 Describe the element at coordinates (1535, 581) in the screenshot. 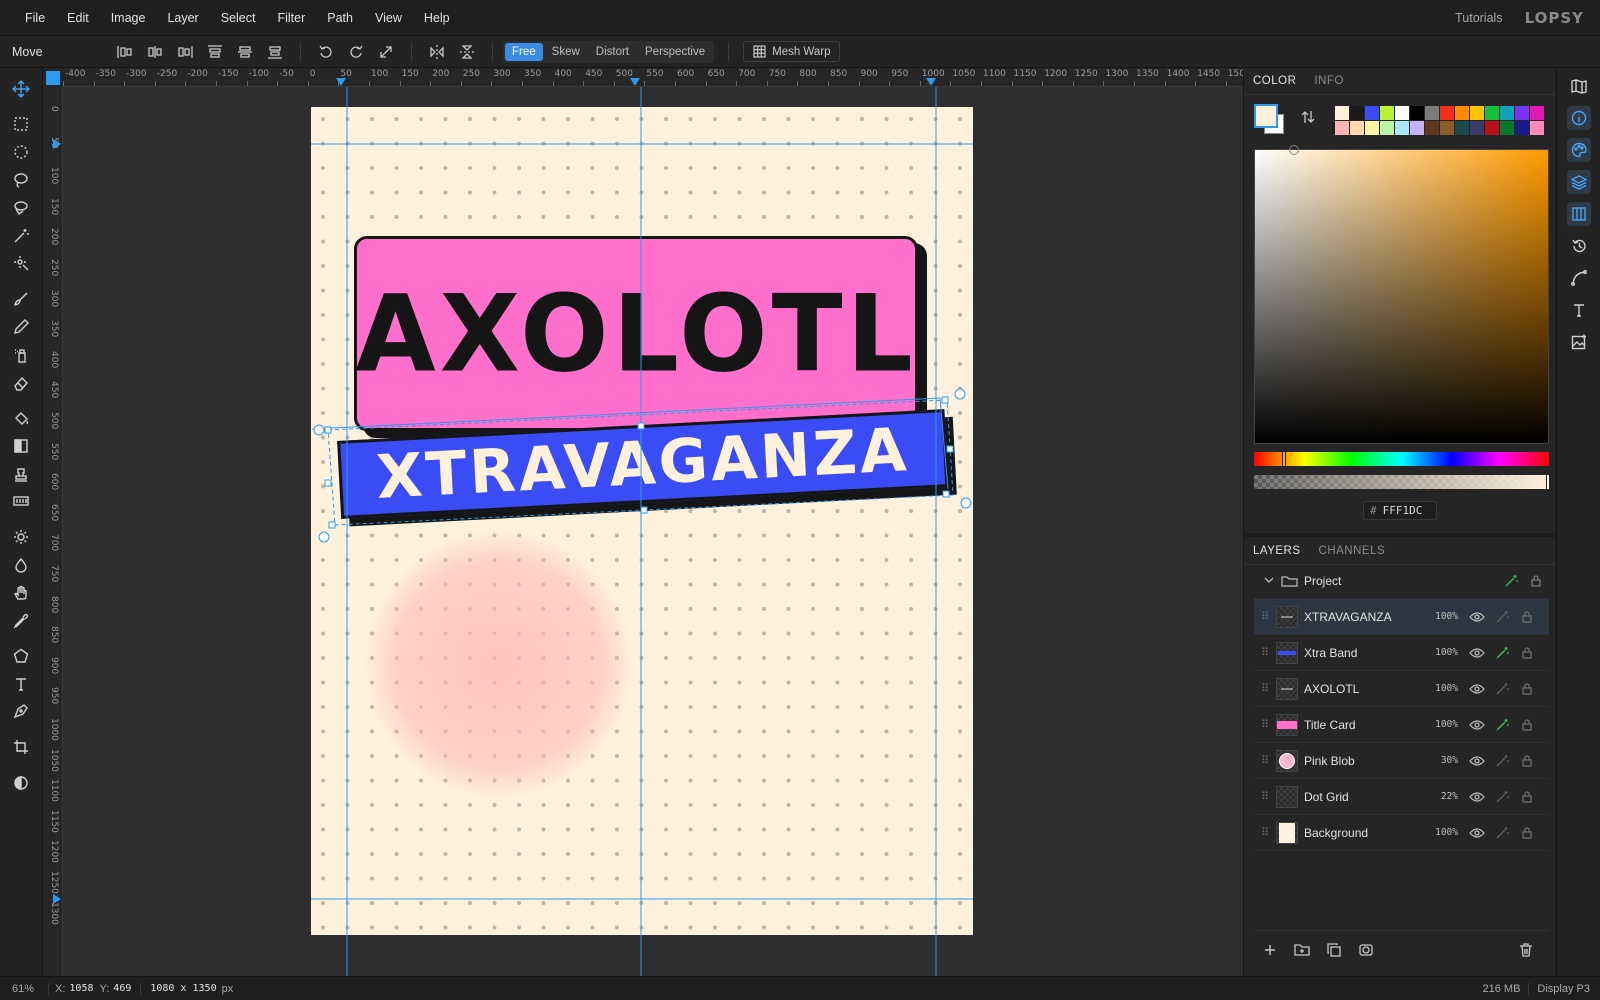

I see `group-lock-toggle` at that location.